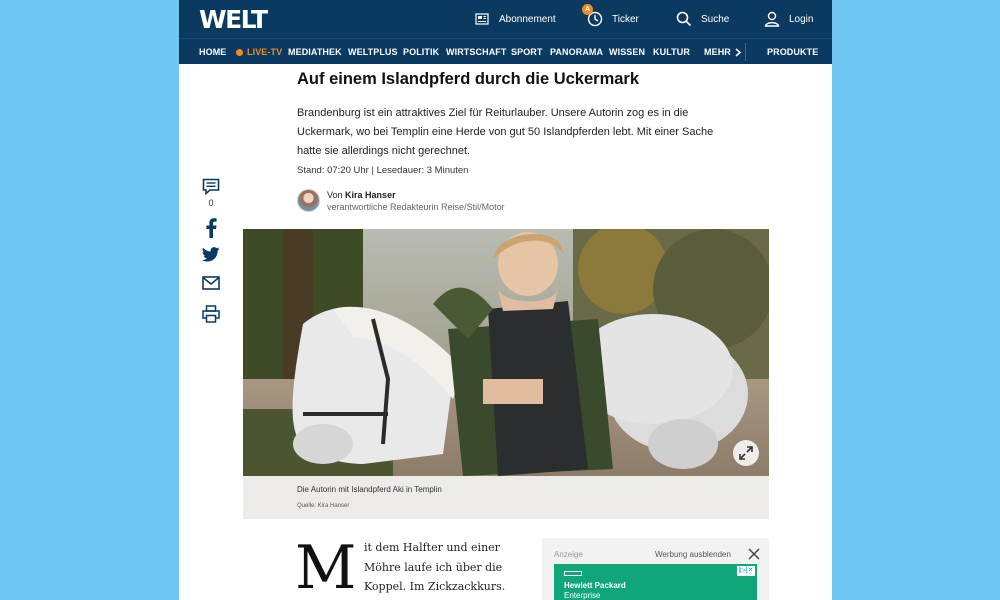 This screenshot has height=600, width=1000. Describe the element at coordinates (593, 16) in the screenshot. I see `ticker-clock-icon: A` at that location.